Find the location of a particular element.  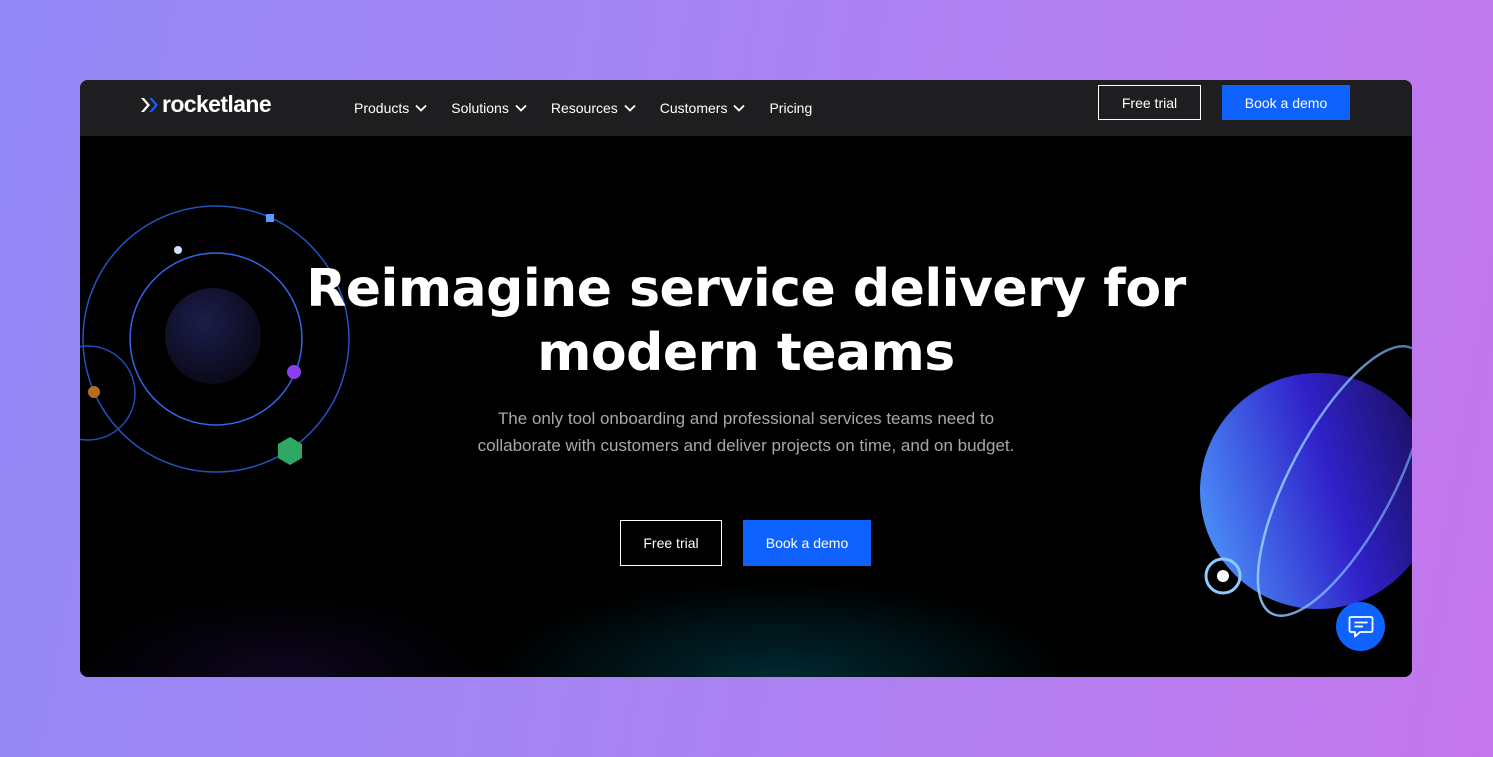

chat-bubble-icon is located at coordinates (1360, 626).